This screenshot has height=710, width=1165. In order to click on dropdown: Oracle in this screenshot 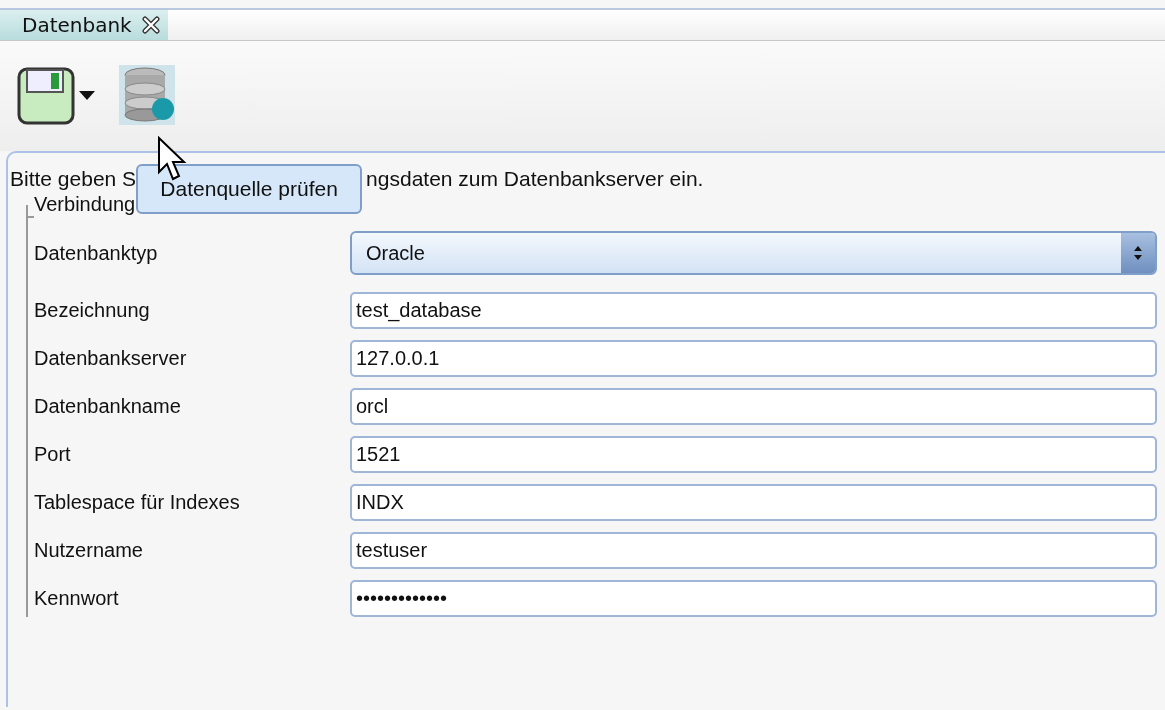, I will do `click(753, 253)`.